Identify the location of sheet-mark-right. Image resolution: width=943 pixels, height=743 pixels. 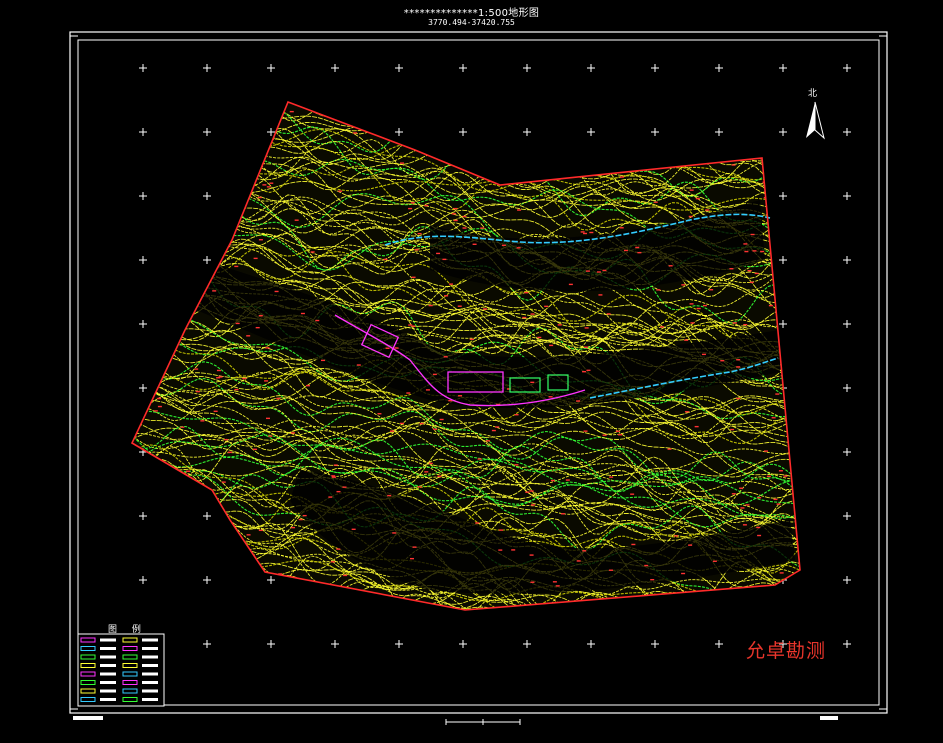
(829, 718).